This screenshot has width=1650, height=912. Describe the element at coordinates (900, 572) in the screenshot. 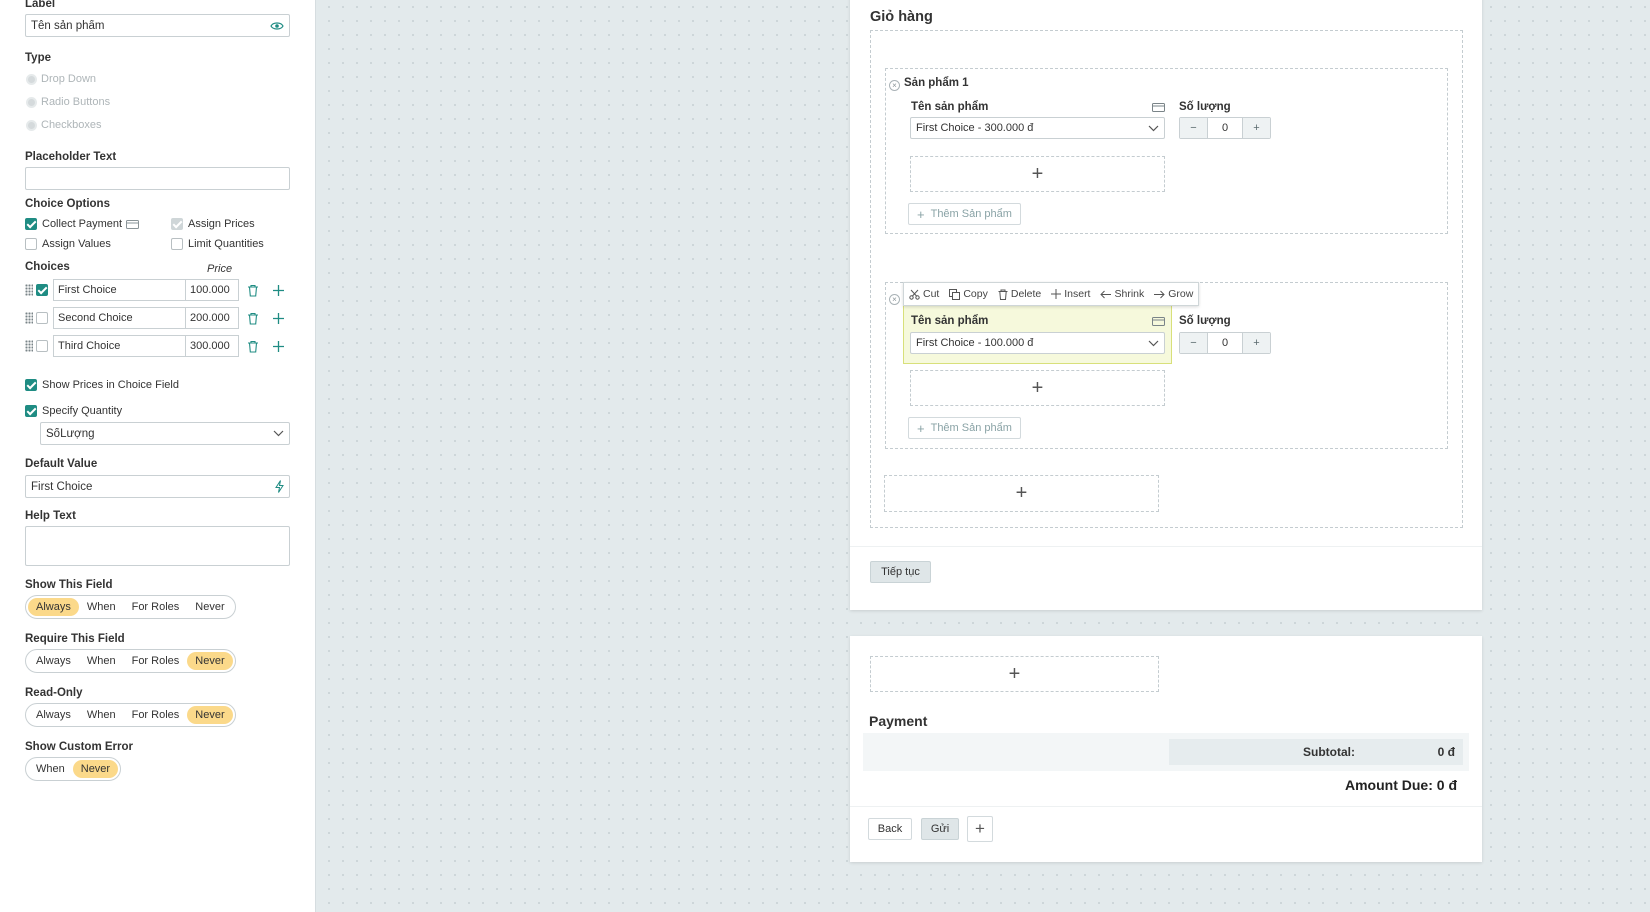

I see `continue-button: Tiếp tục` at that location.